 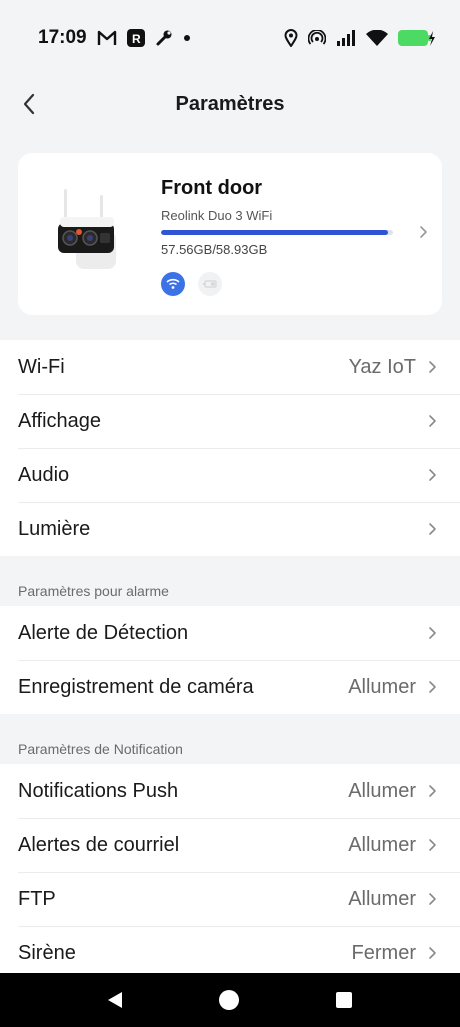 I want to click on gmail-icon, so click(x=107, y=38).